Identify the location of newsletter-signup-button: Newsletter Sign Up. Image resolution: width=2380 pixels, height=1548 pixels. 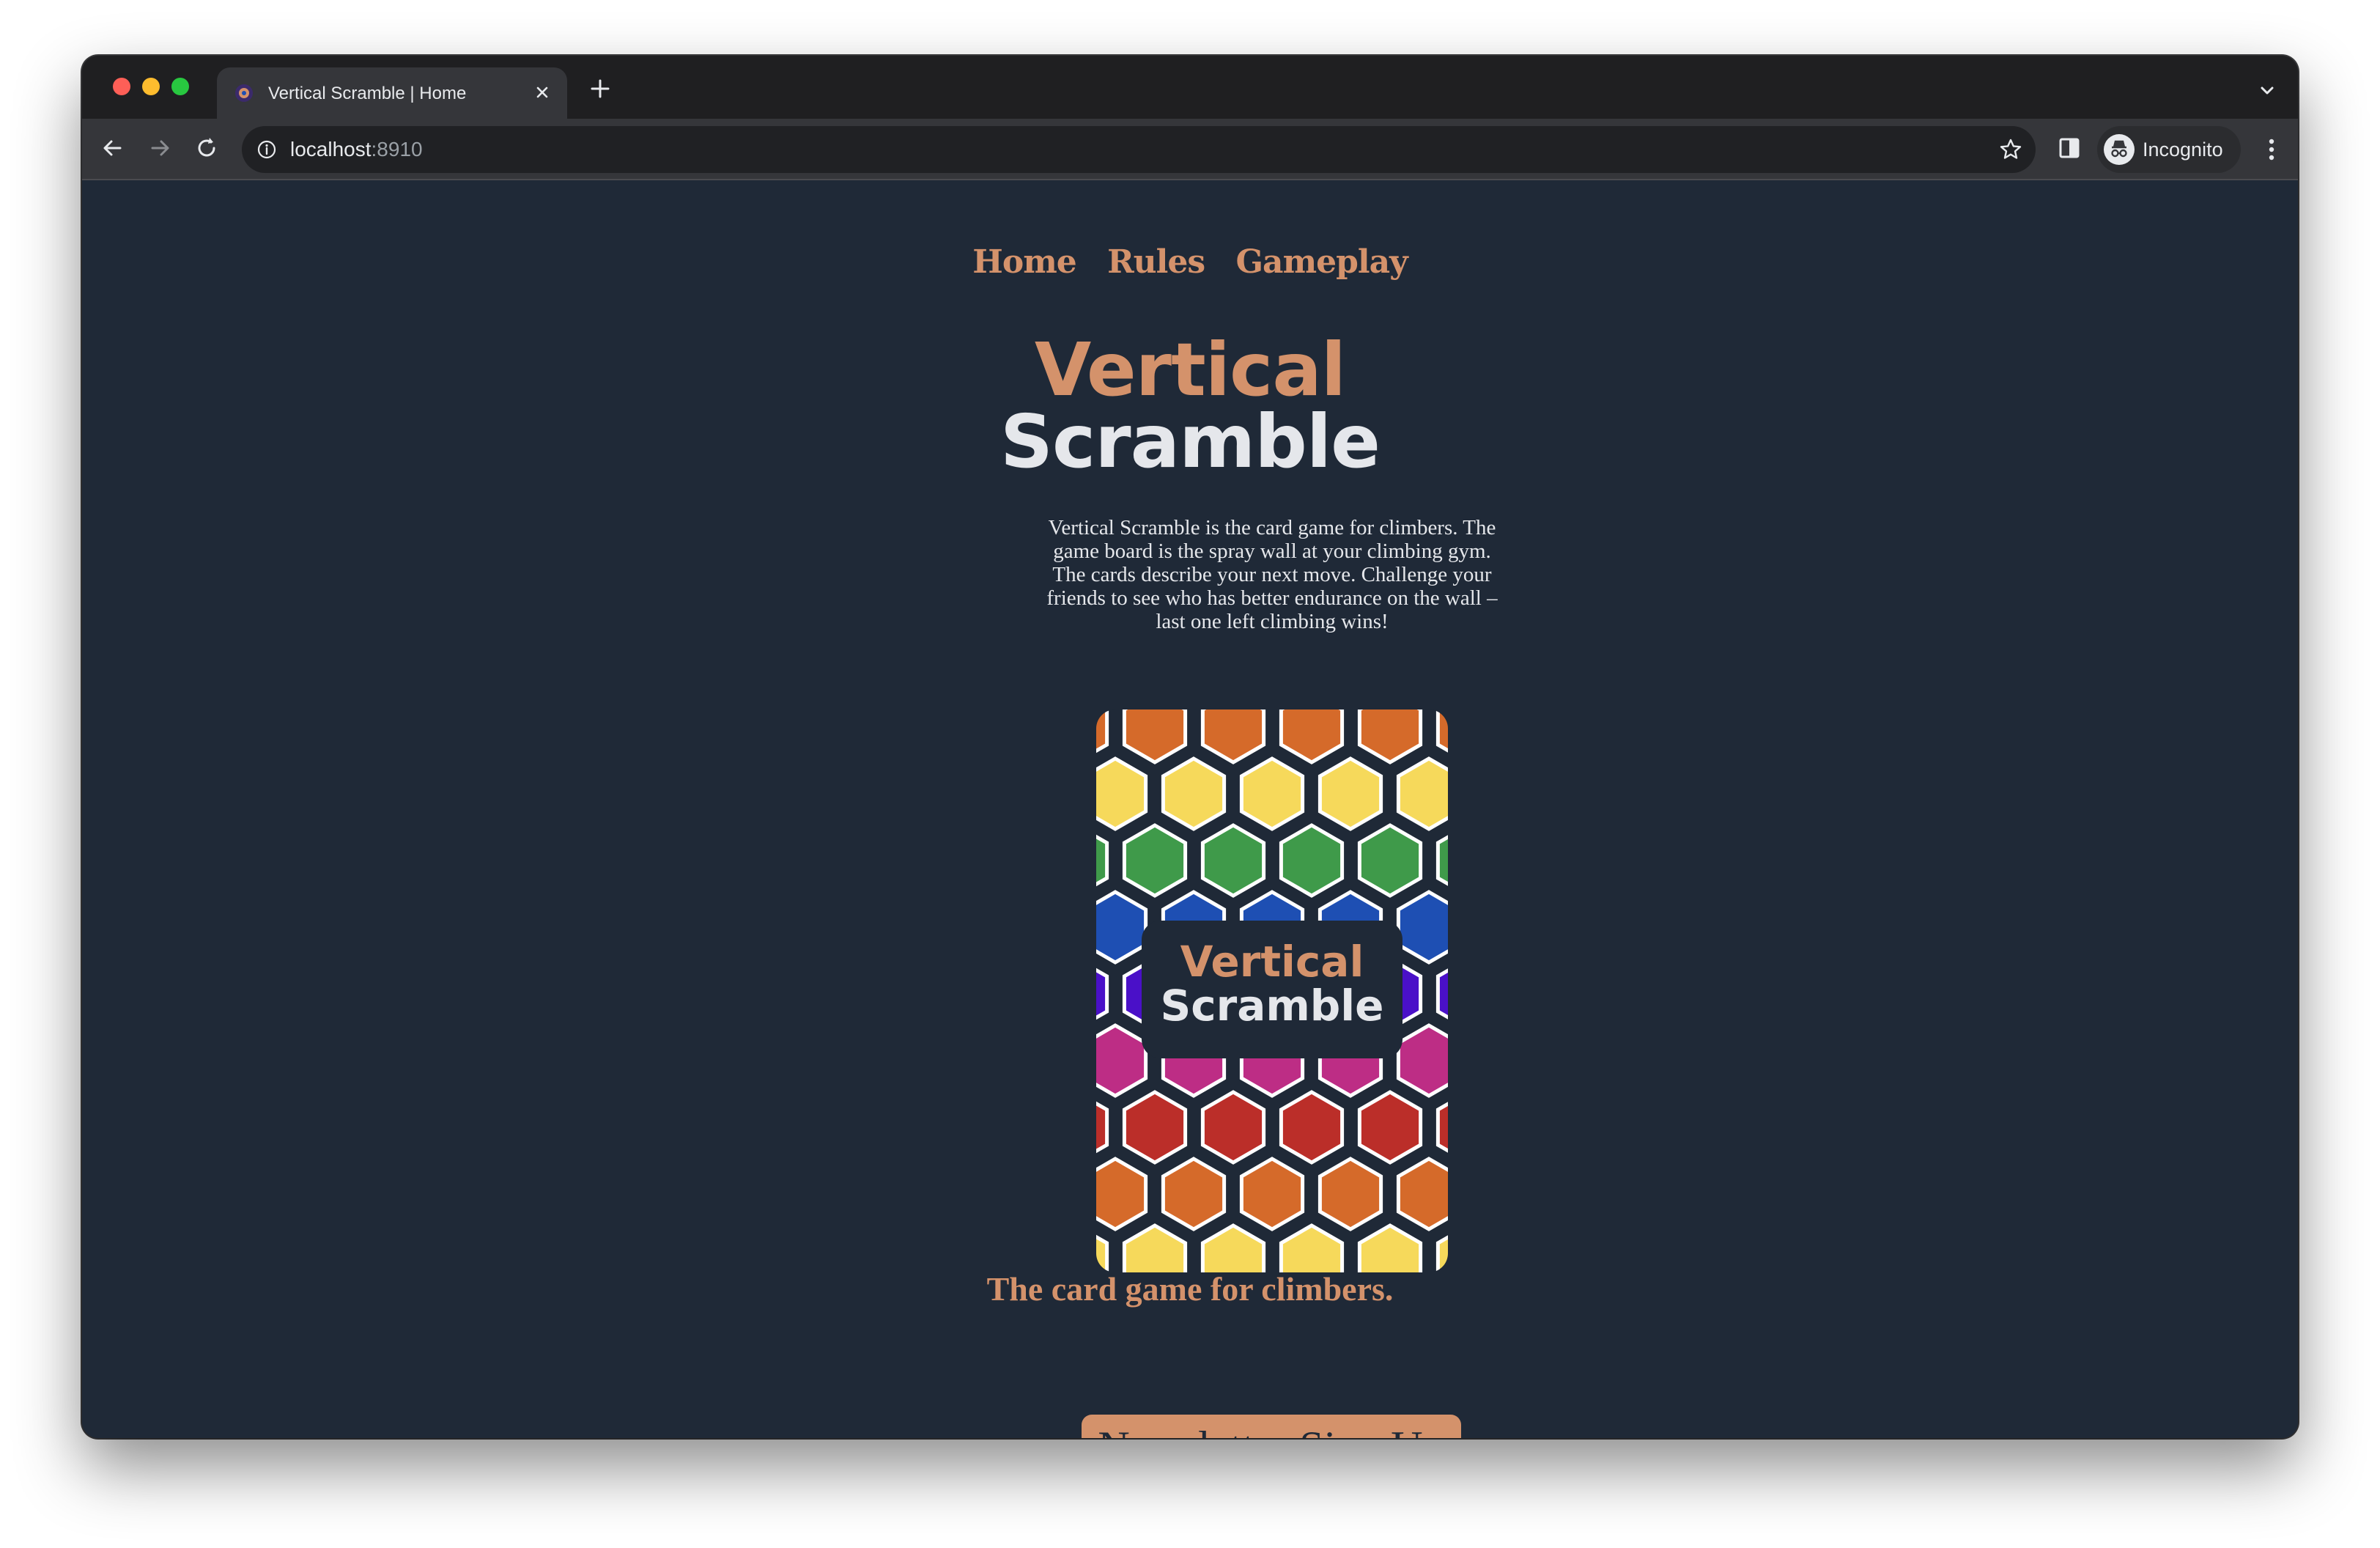
(1271, 1426).